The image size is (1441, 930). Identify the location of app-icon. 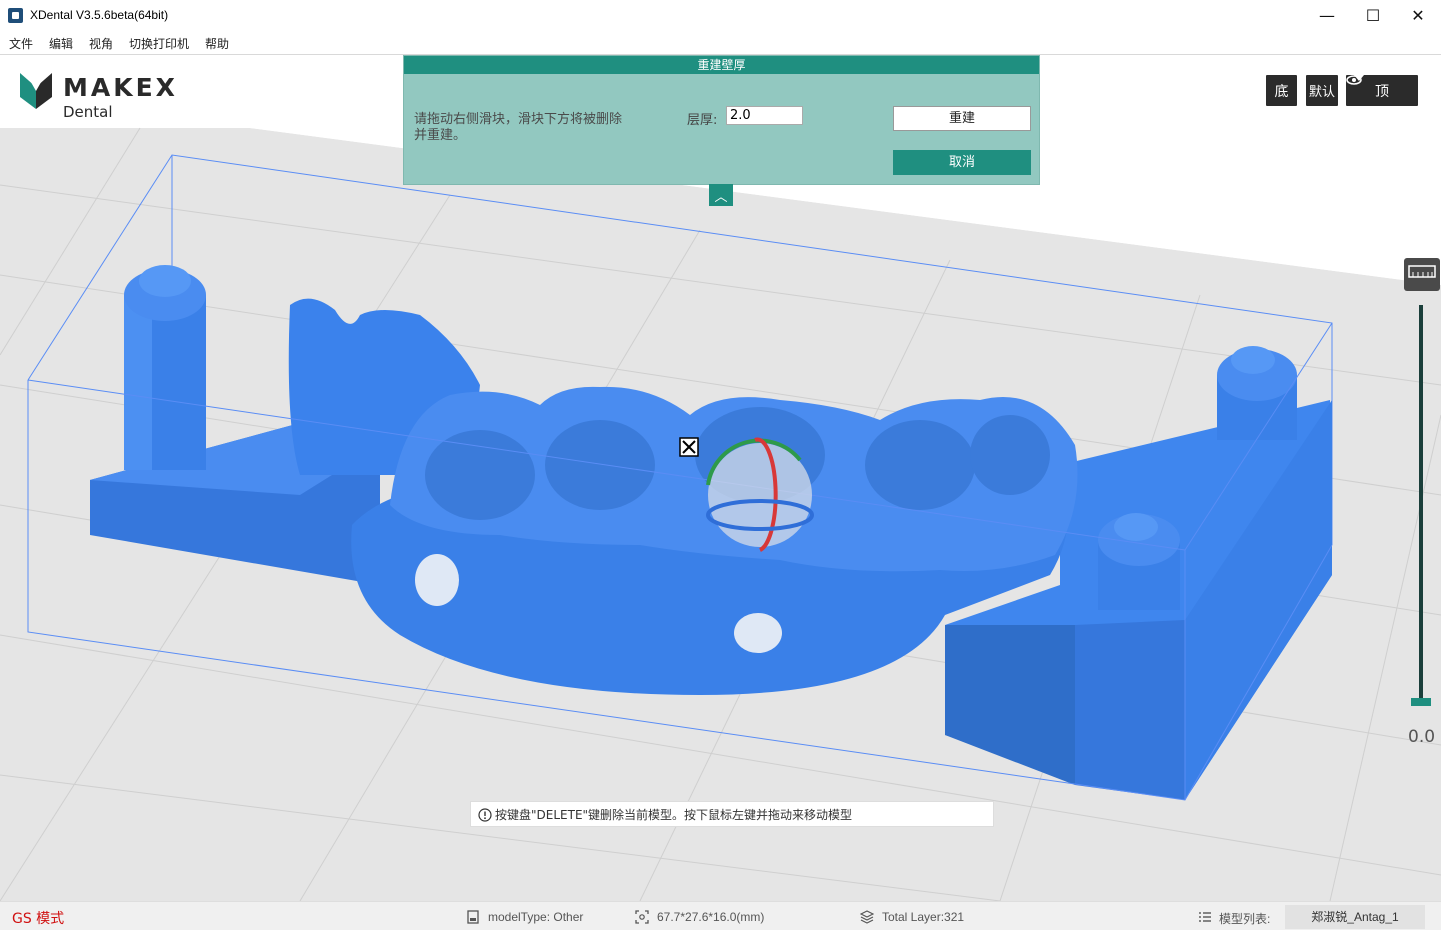
(15, 15).